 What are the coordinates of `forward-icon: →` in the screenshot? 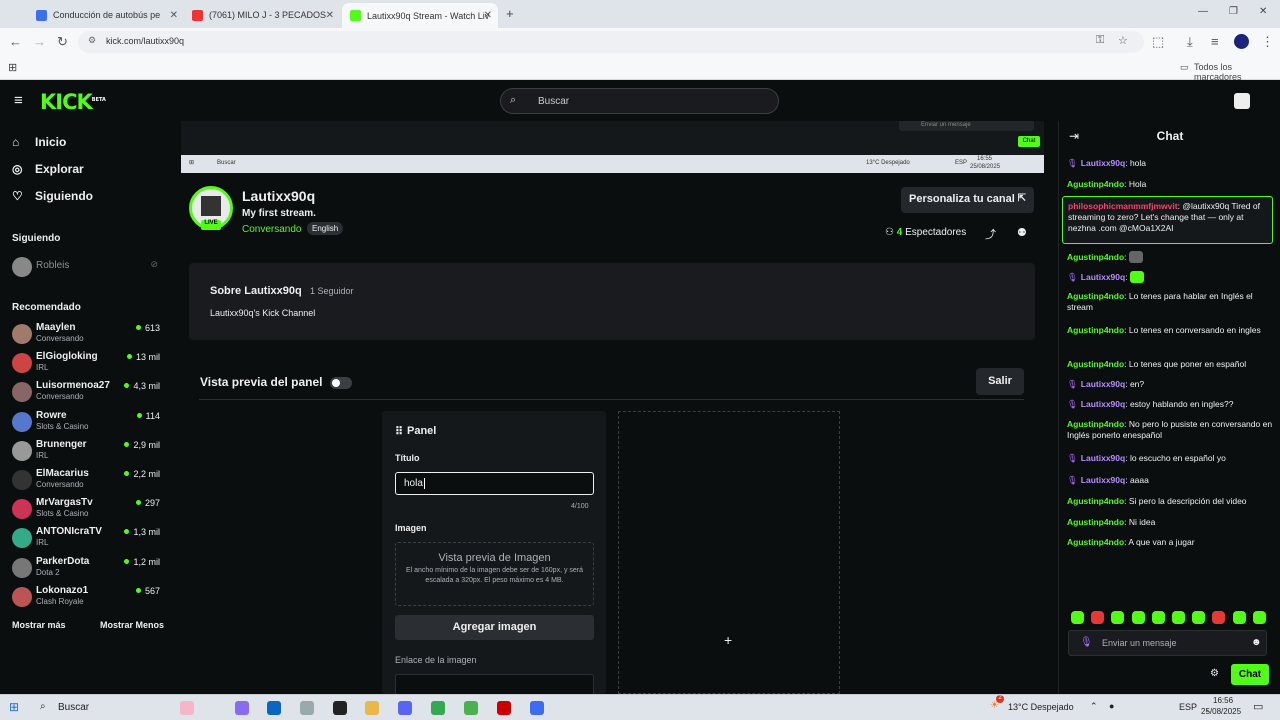 It's located at (39, 41).